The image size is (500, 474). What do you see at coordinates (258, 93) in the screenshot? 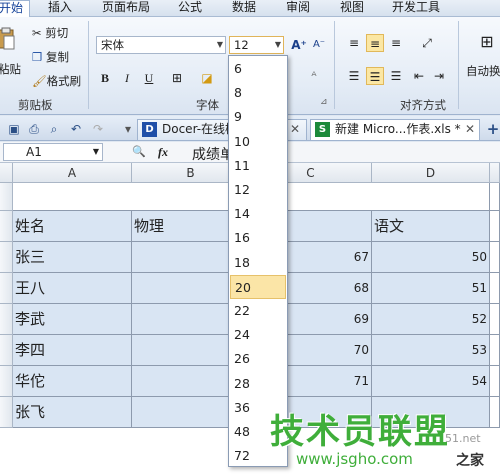
I see `font-size-option: 8` at bounding box center [258, 93].